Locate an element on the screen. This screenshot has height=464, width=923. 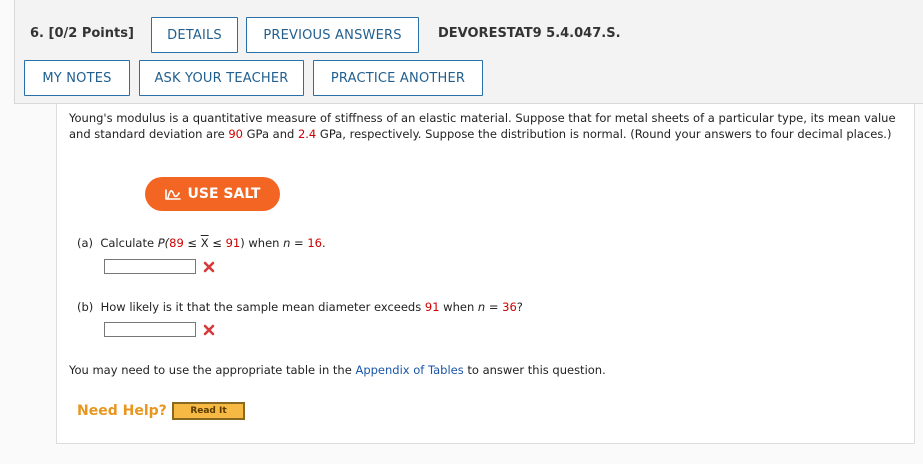
use-salt-button: USE SALT is located at coordinates (212, 194).